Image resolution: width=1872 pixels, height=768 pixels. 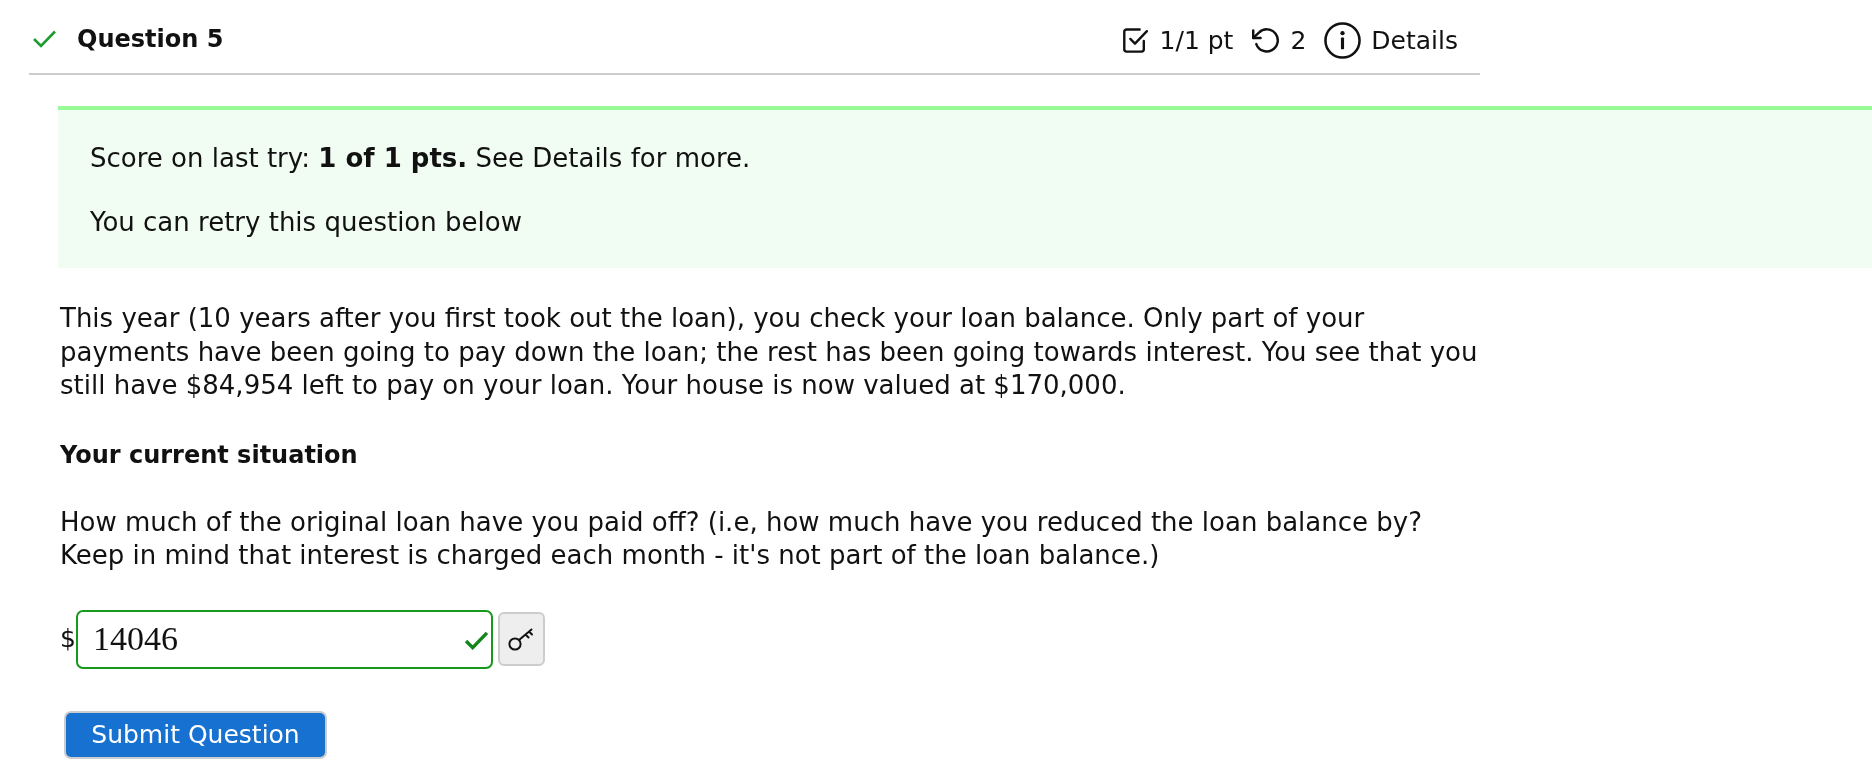 What do you see at coordinates (195, 734) in the screenshot?
I see `submit-button: Submit Question` at bounding box center [195, 734].